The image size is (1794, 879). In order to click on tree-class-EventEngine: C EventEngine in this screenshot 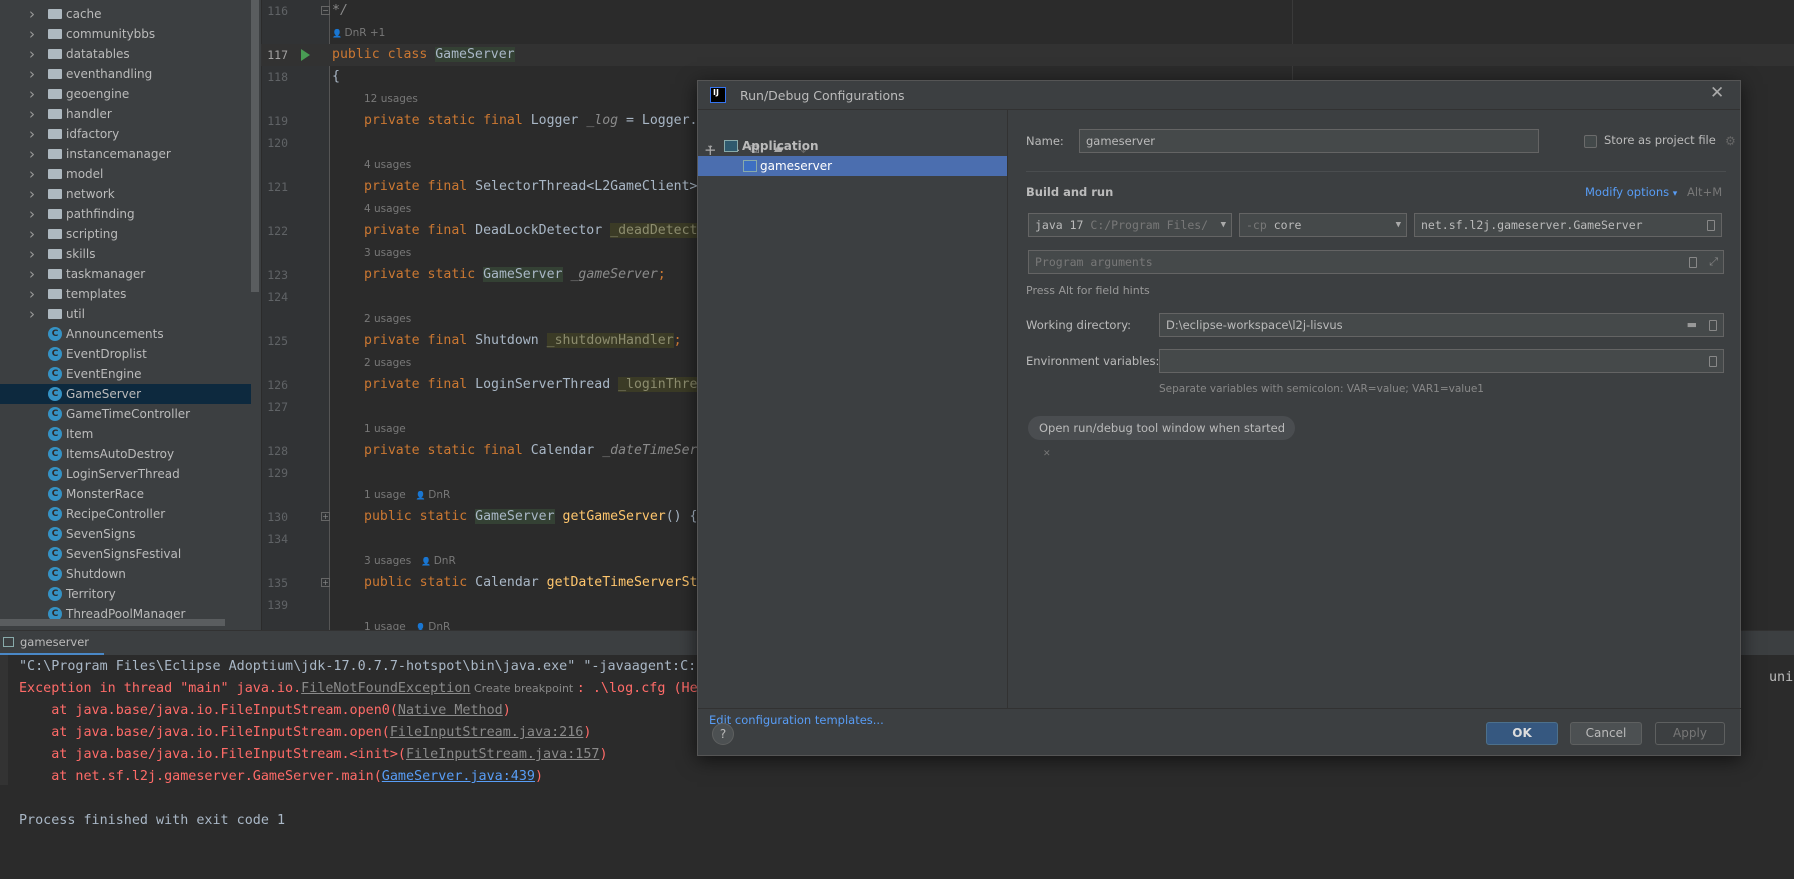, I will do `click(125, 374)`.